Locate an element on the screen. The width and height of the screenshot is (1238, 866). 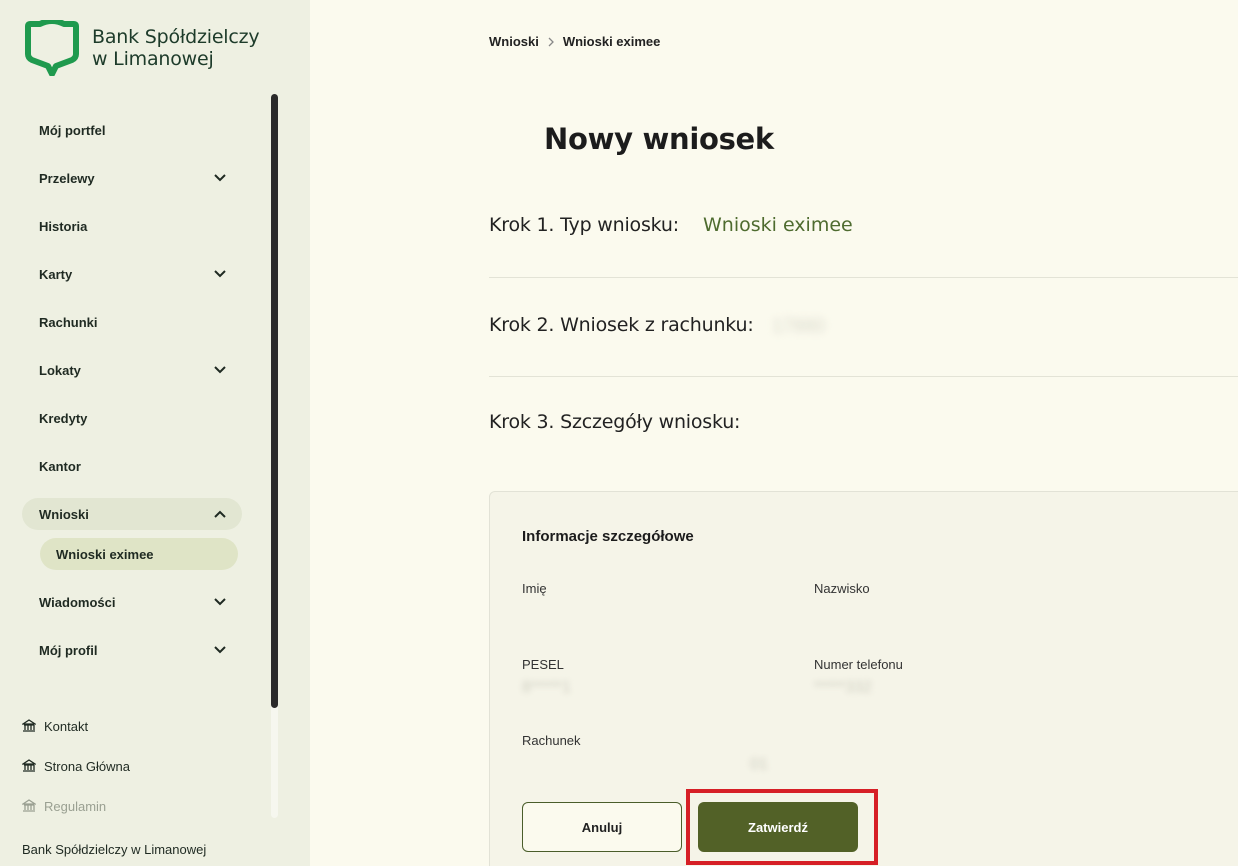
telefon-label: Numer telefonu is located at coordinates (858, 664).